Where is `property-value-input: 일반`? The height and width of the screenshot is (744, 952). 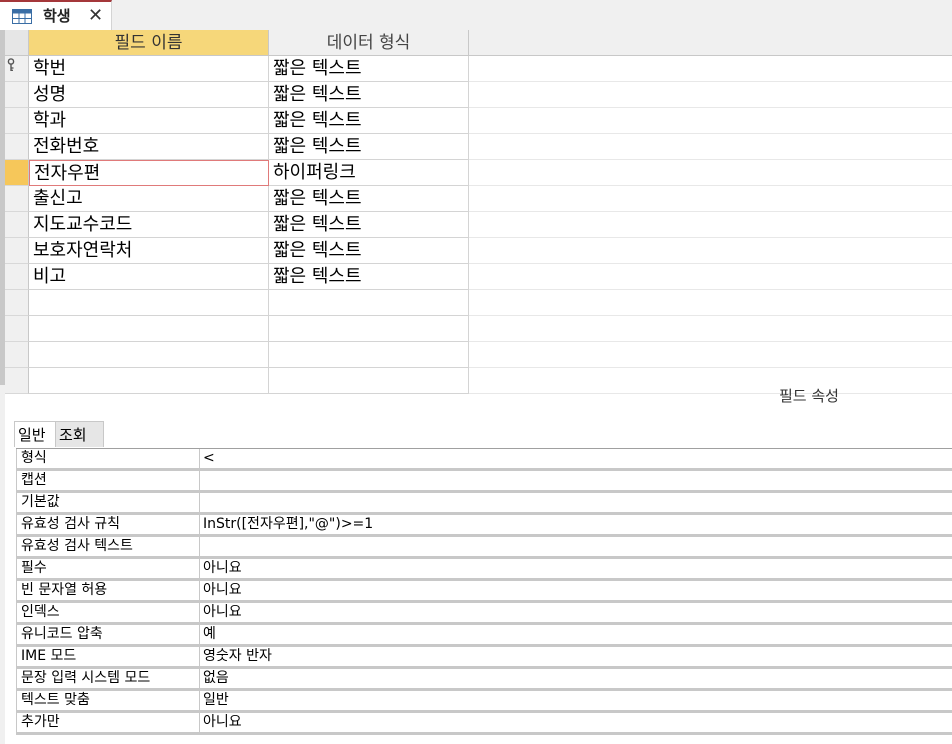
property-value-input: 일반 is located at coordinates (576, 700).